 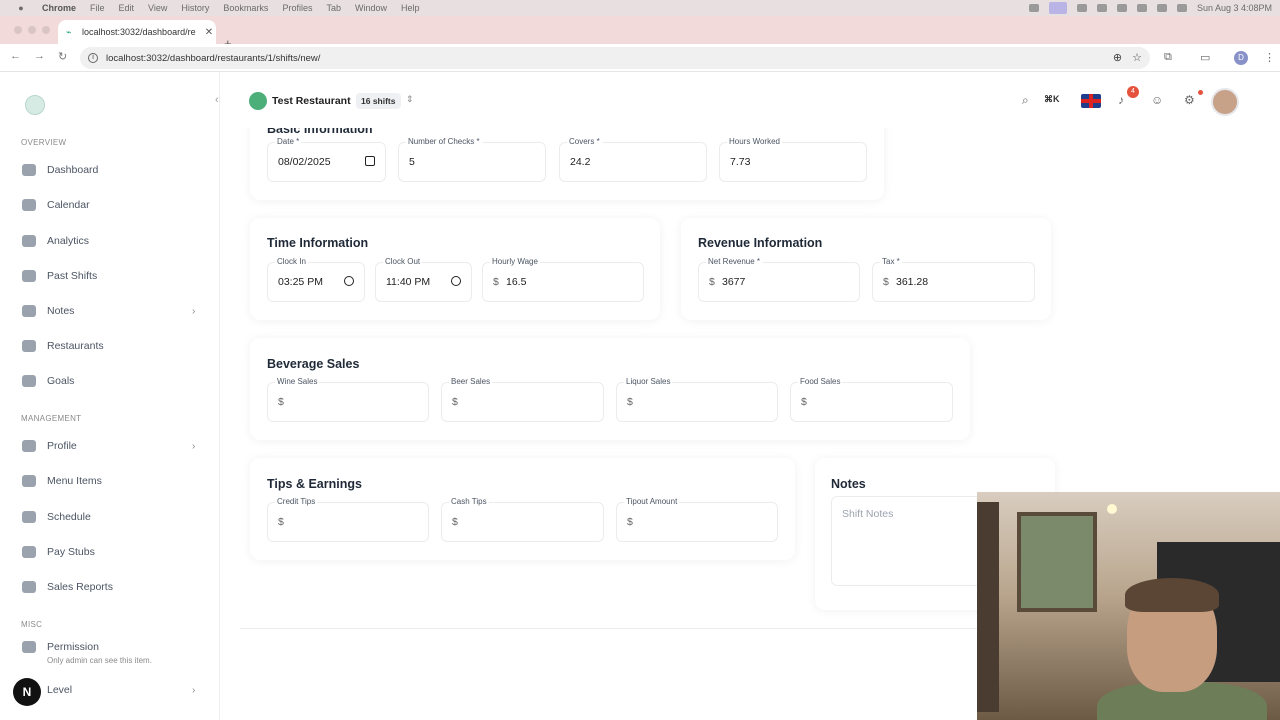 I want to click on hourly-wage-field: $ 16.5, so click(x=563, y=282).